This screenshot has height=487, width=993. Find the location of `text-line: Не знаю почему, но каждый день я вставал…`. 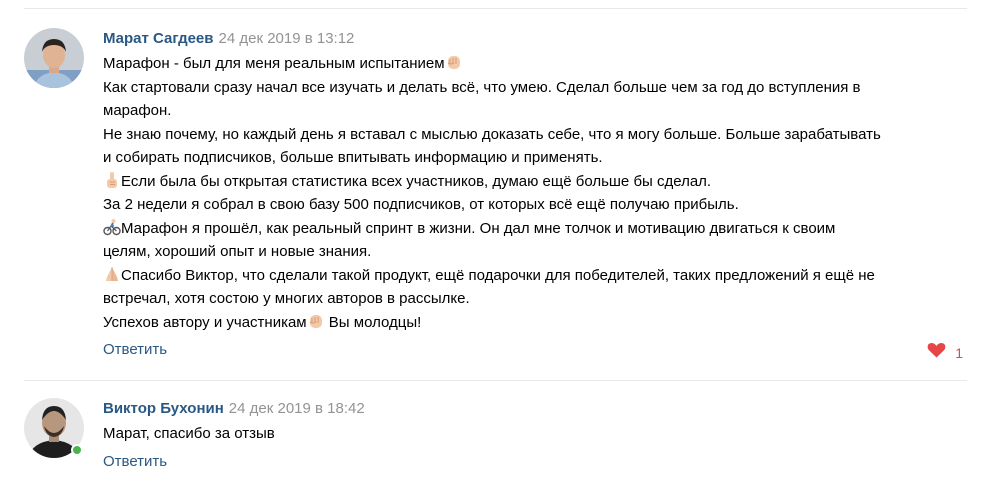

text-line: Не знаю почему, но каждый день я вставал… is located at coordinates (492, 134).